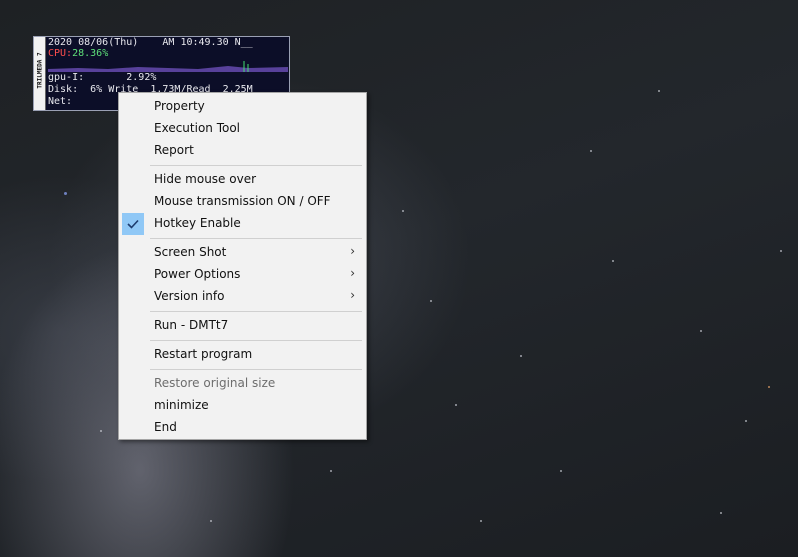  Describe the element at coordinates (40, 70) in the screenshot. I see `widget-brand-label: TRILMEDA 7` at that location.